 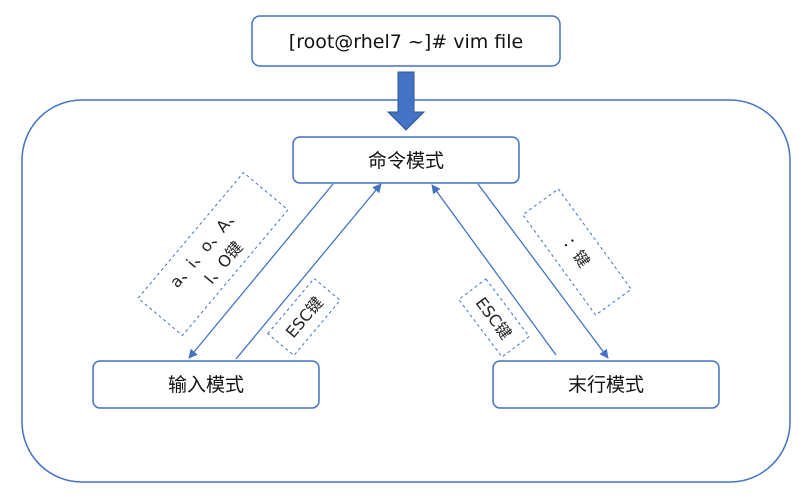 I want to click on label-to-lastline: ：键, so click(x=577, y=252).